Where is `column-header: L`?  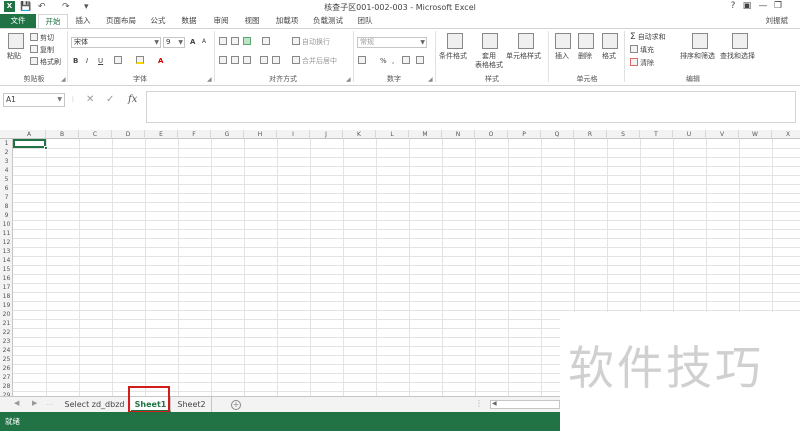 column-header: L is located at coordinates (392, 134).